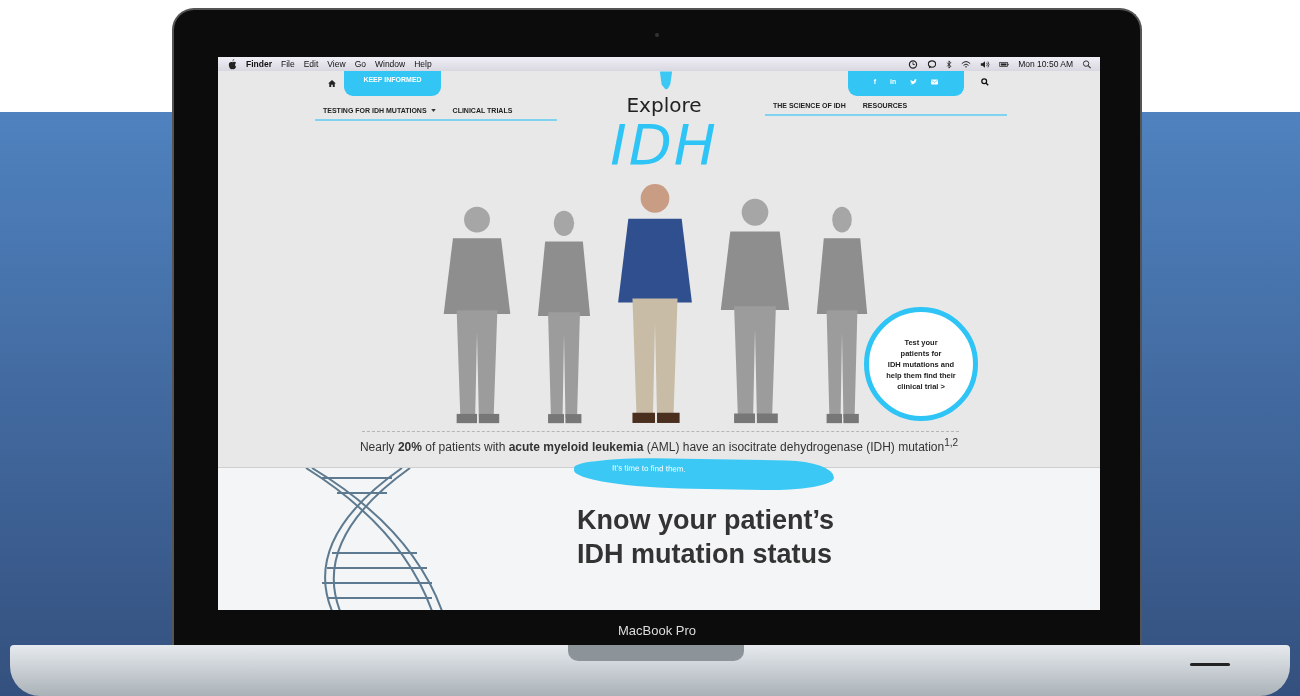 Image resolution: width=1300 pixels, height=696 pixels. I want to click on menu-item: Help, so click(423, 64).